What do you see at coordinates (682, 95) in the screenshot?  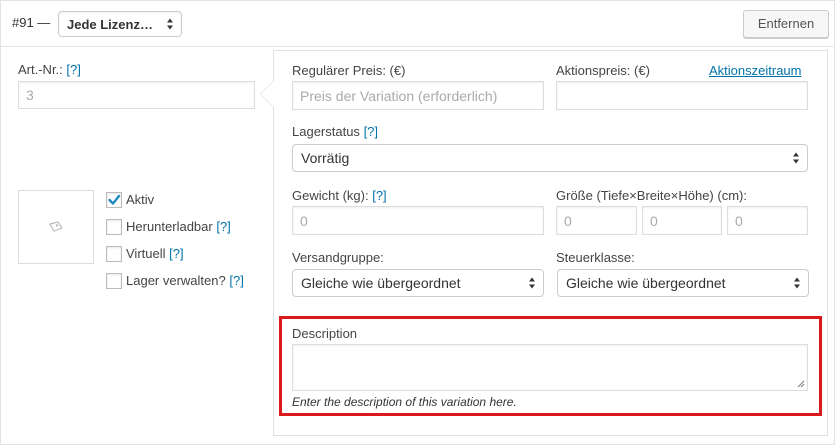 I see `sale-price-input` at bounding box center [682, 95].